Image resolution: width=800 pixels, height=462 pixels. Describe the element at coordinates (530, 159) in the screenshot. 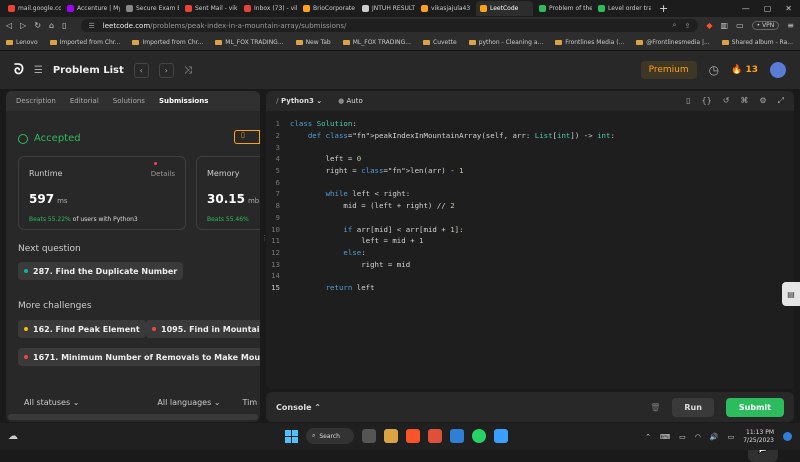

I see `code-line: 4 left = 0` at that location.